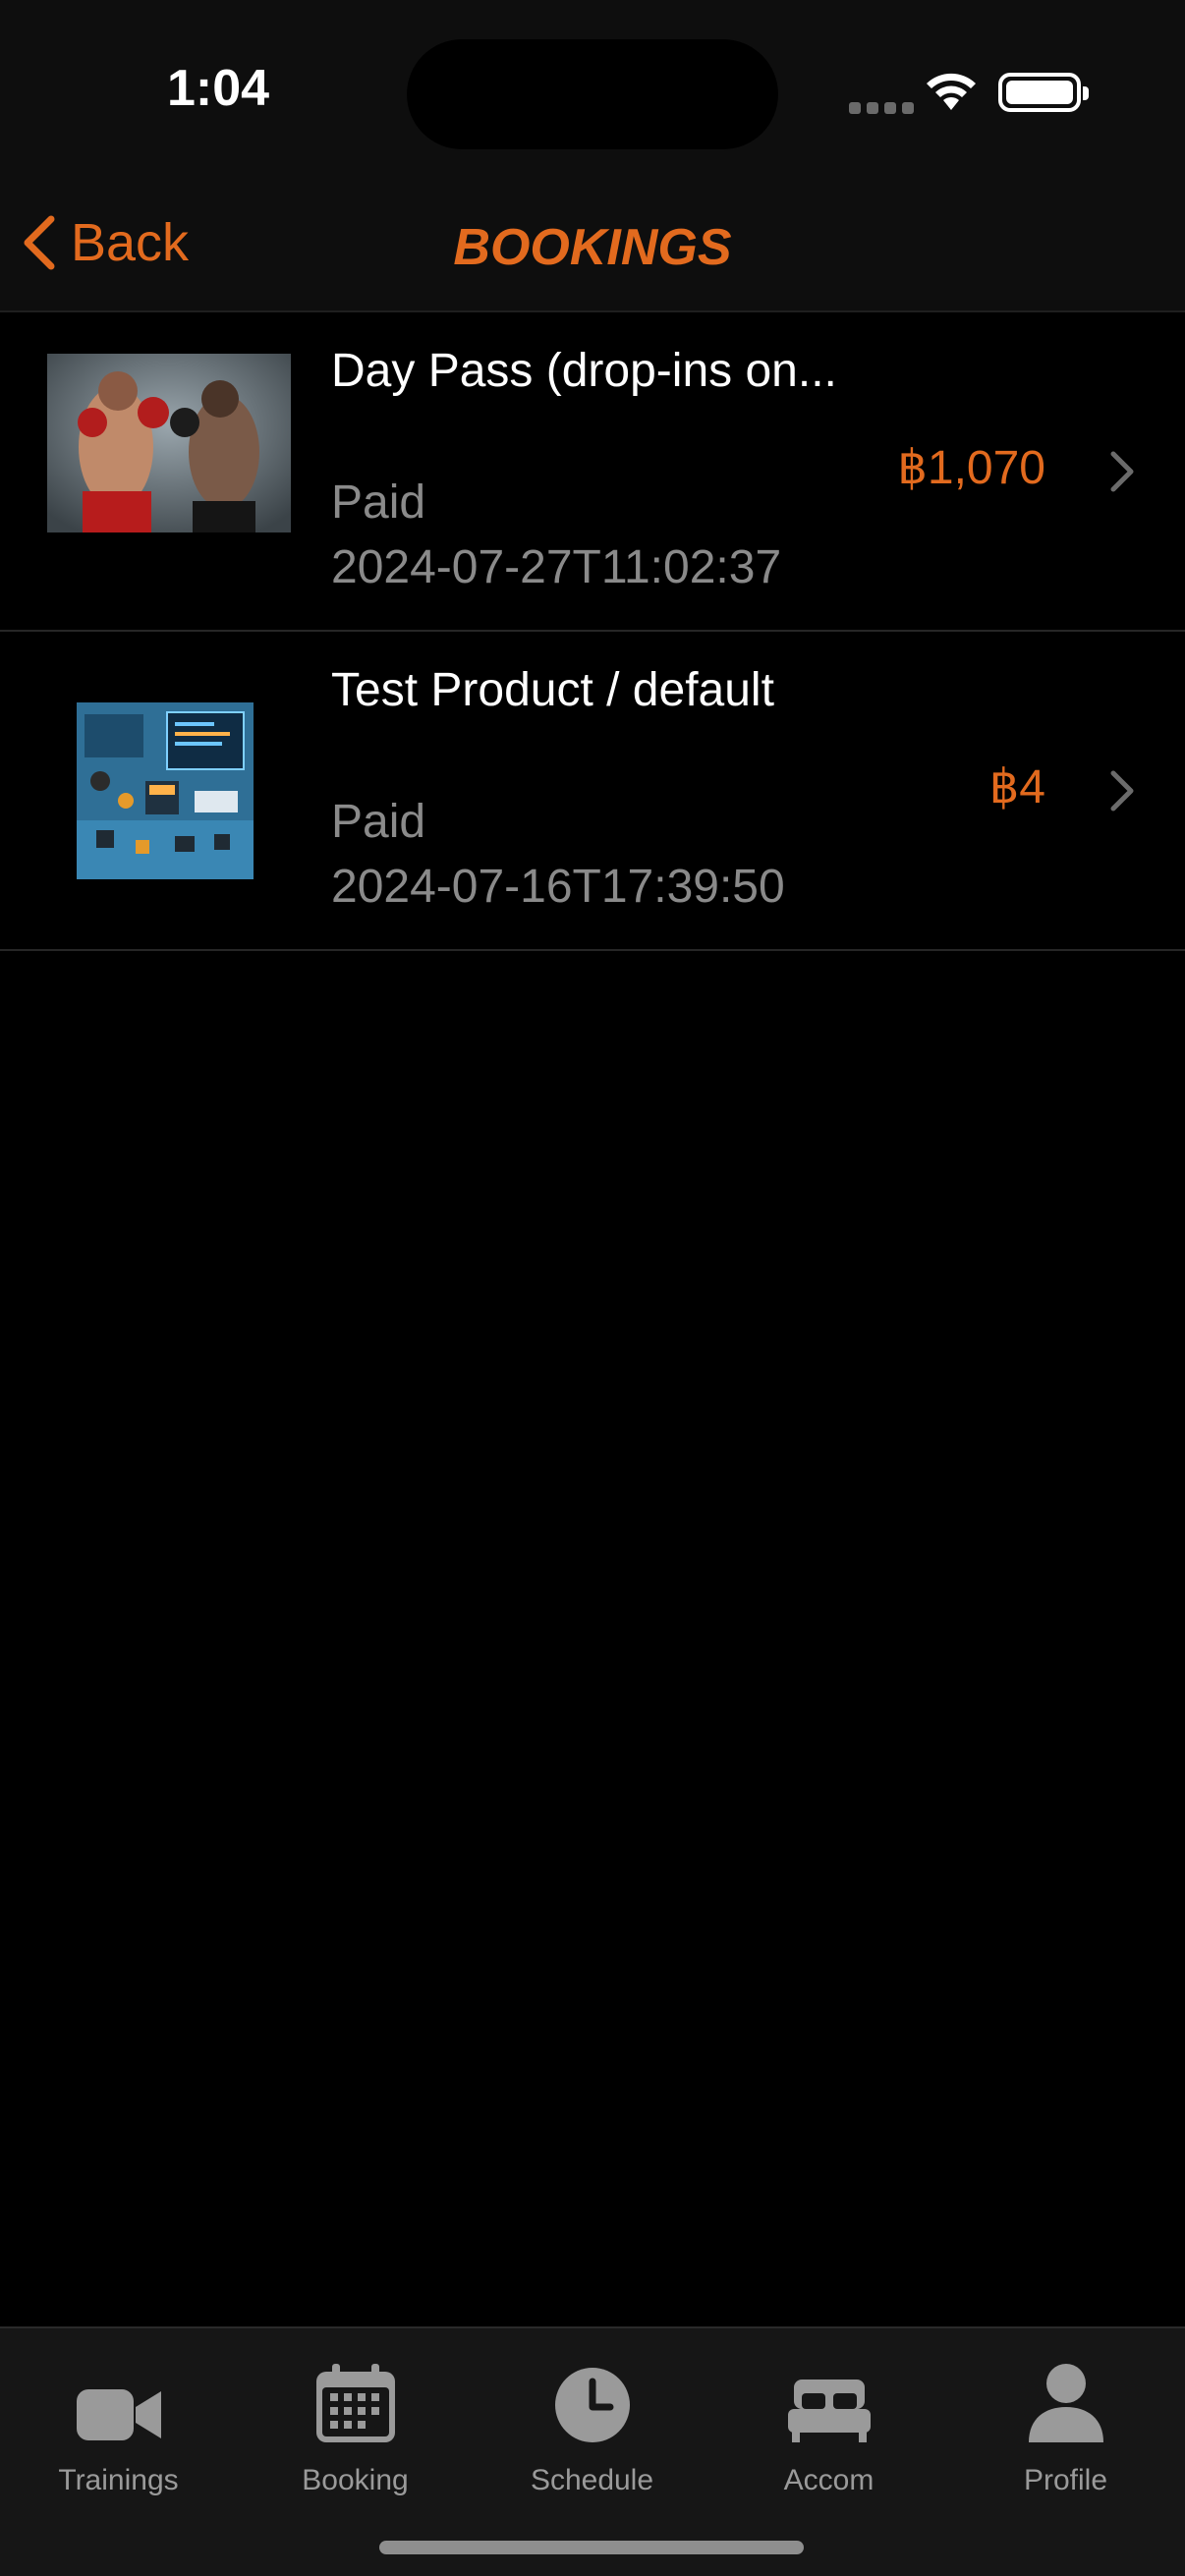 Image resolution: width=1185 pixels, height=2576 pixels. I want to click on home-indicator, so click(592, 2547).